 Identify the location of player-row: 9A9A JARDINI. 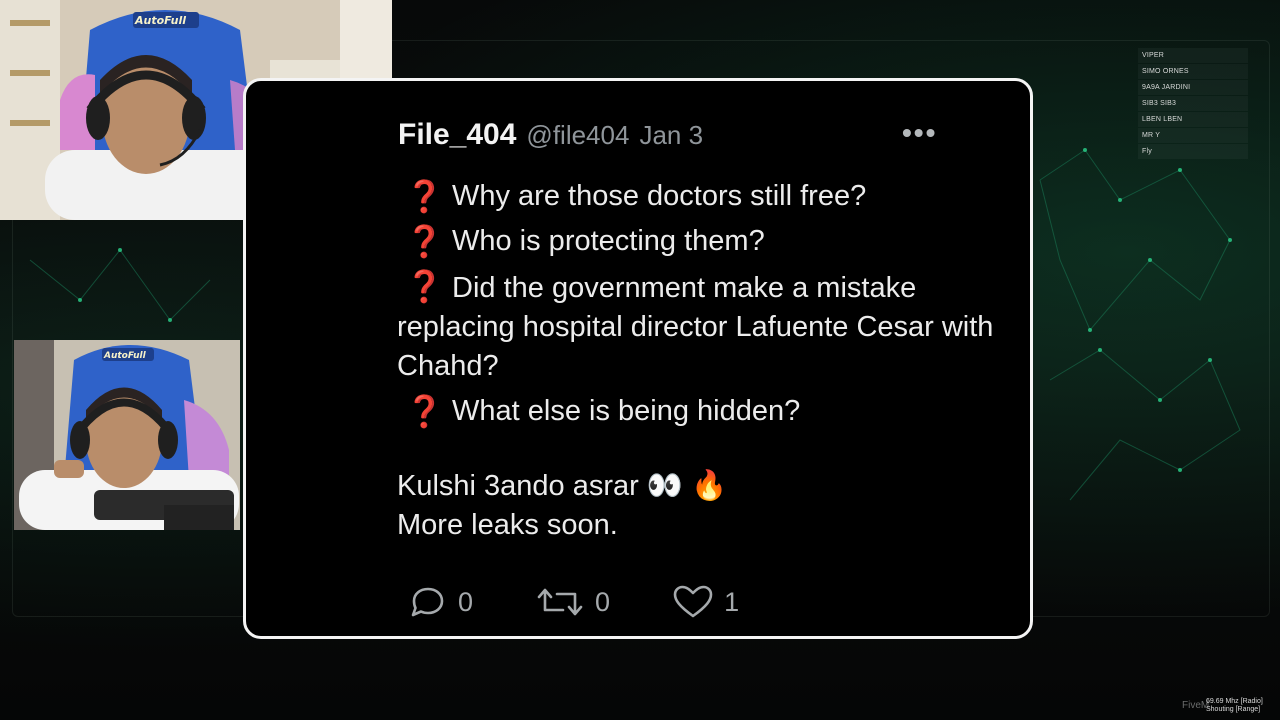
(1193, 87).